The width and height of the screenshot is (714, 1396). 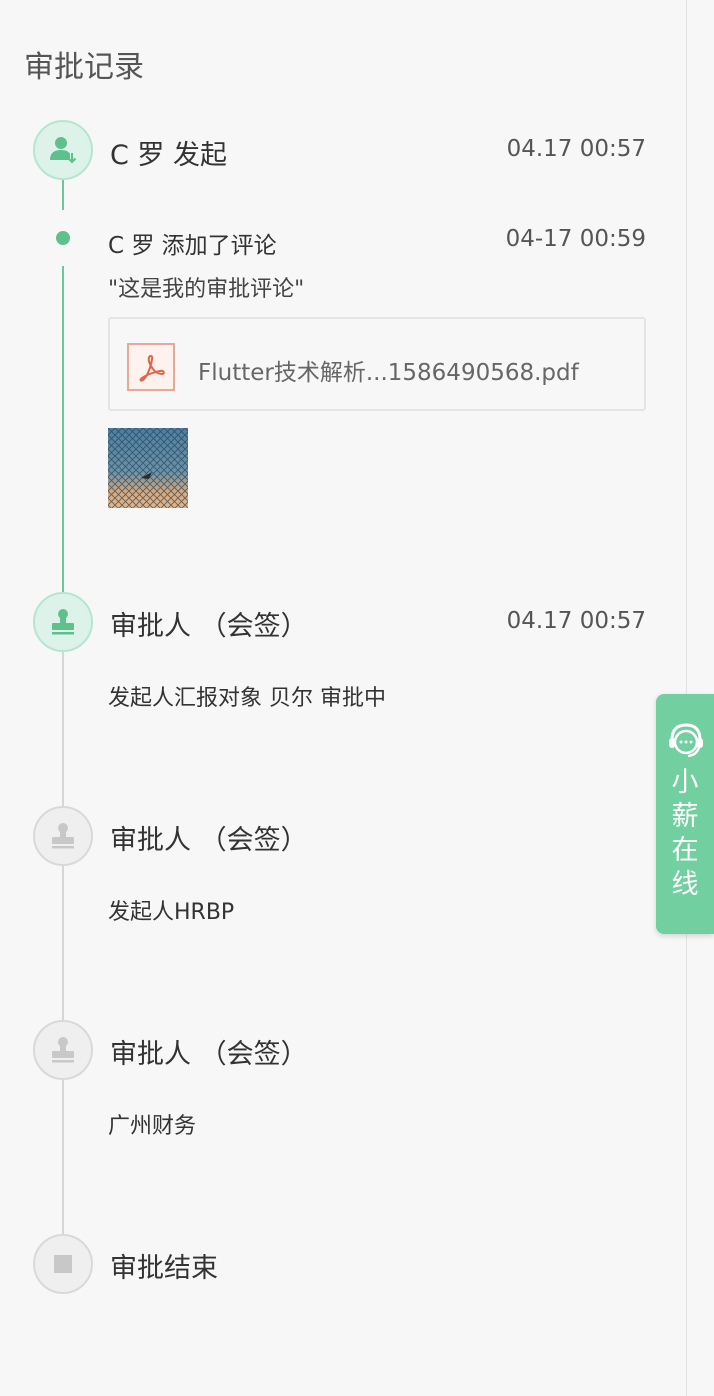 What do you see at coordinates (192, 246) in the screenshot?
I see `comment-author: C 罗 添加了评论` at bounding box center [192, 246].